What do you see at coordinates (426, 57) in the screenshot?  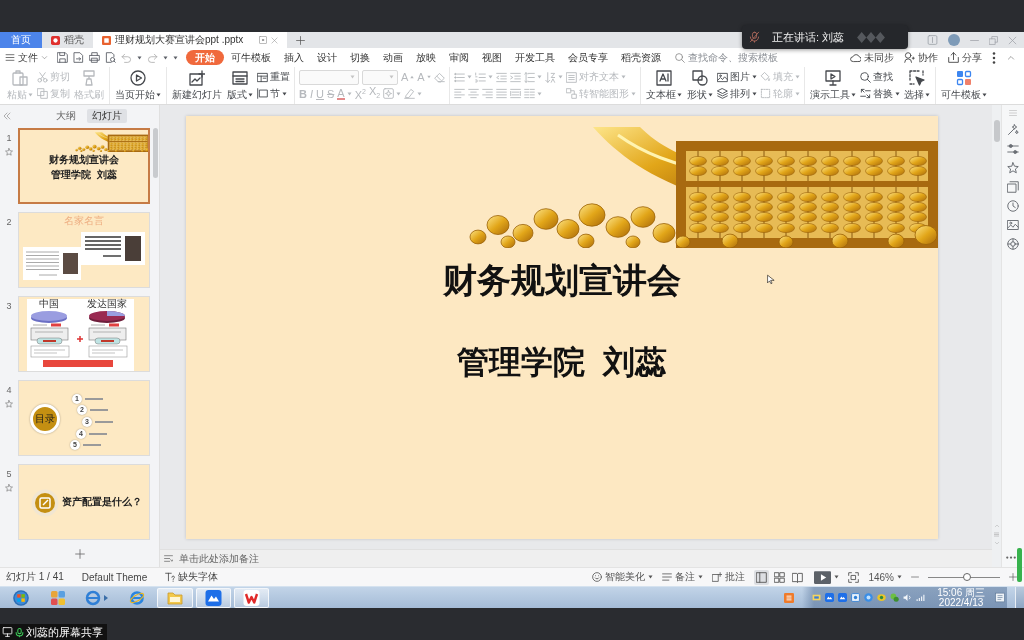 I see `menu-tab: 放映` at bounding box center [426, 57].